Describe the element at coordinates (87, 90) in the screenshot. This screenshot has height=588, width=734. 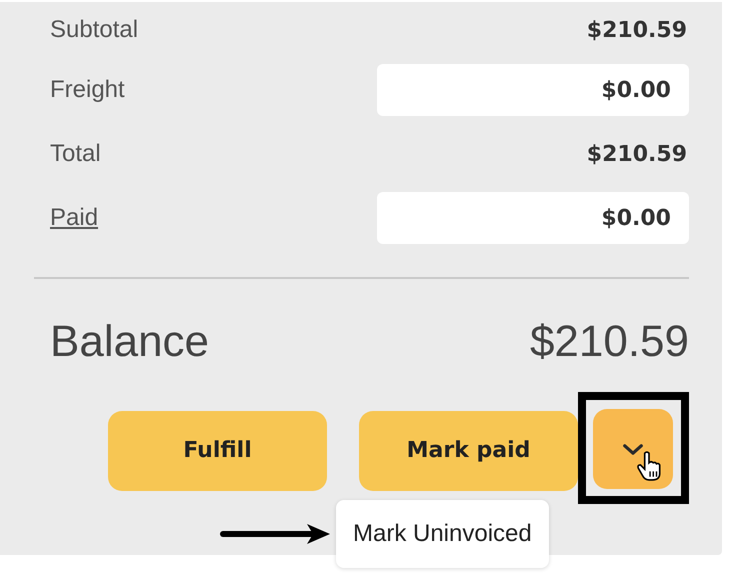
I see `row-label: Freight` at that location.